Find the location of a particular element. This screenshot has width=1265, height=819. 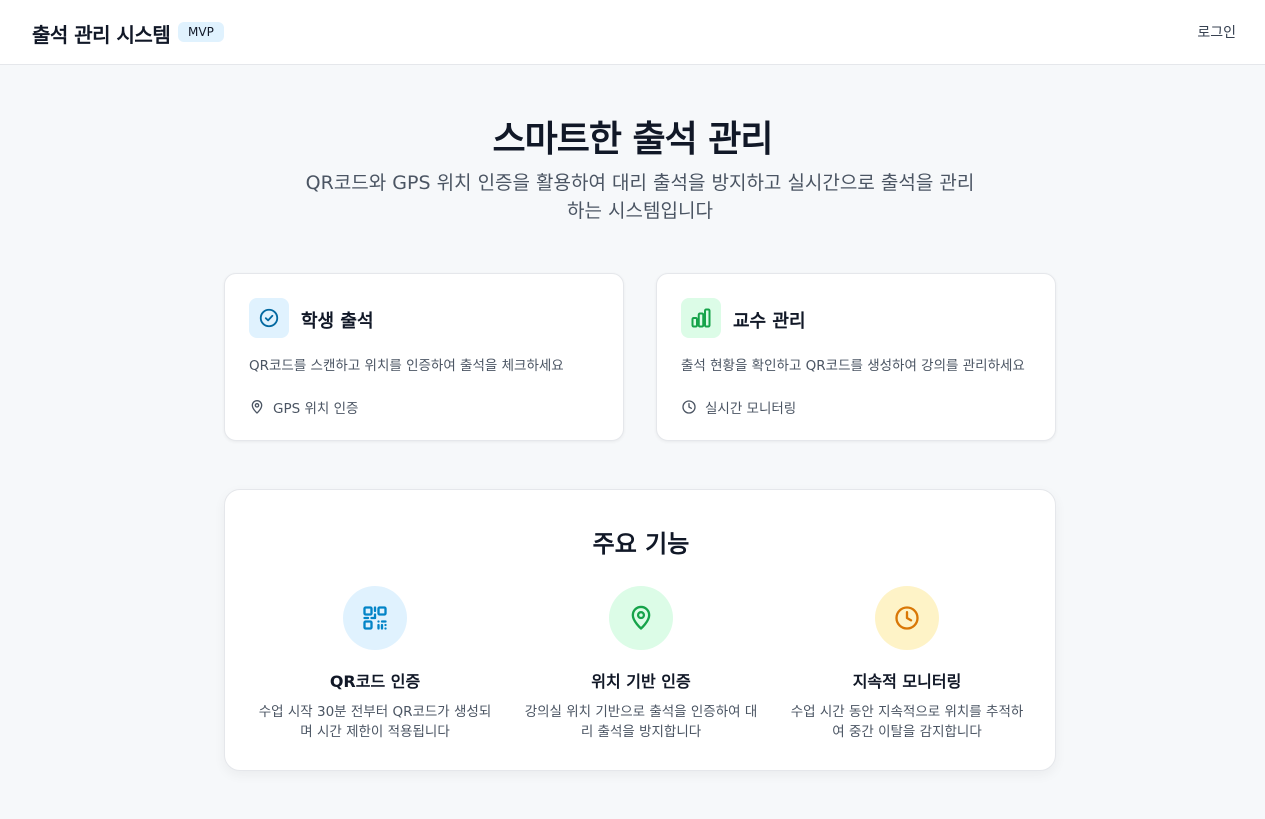

card-title: 학생 출석 is located at coordinates (337, 321).